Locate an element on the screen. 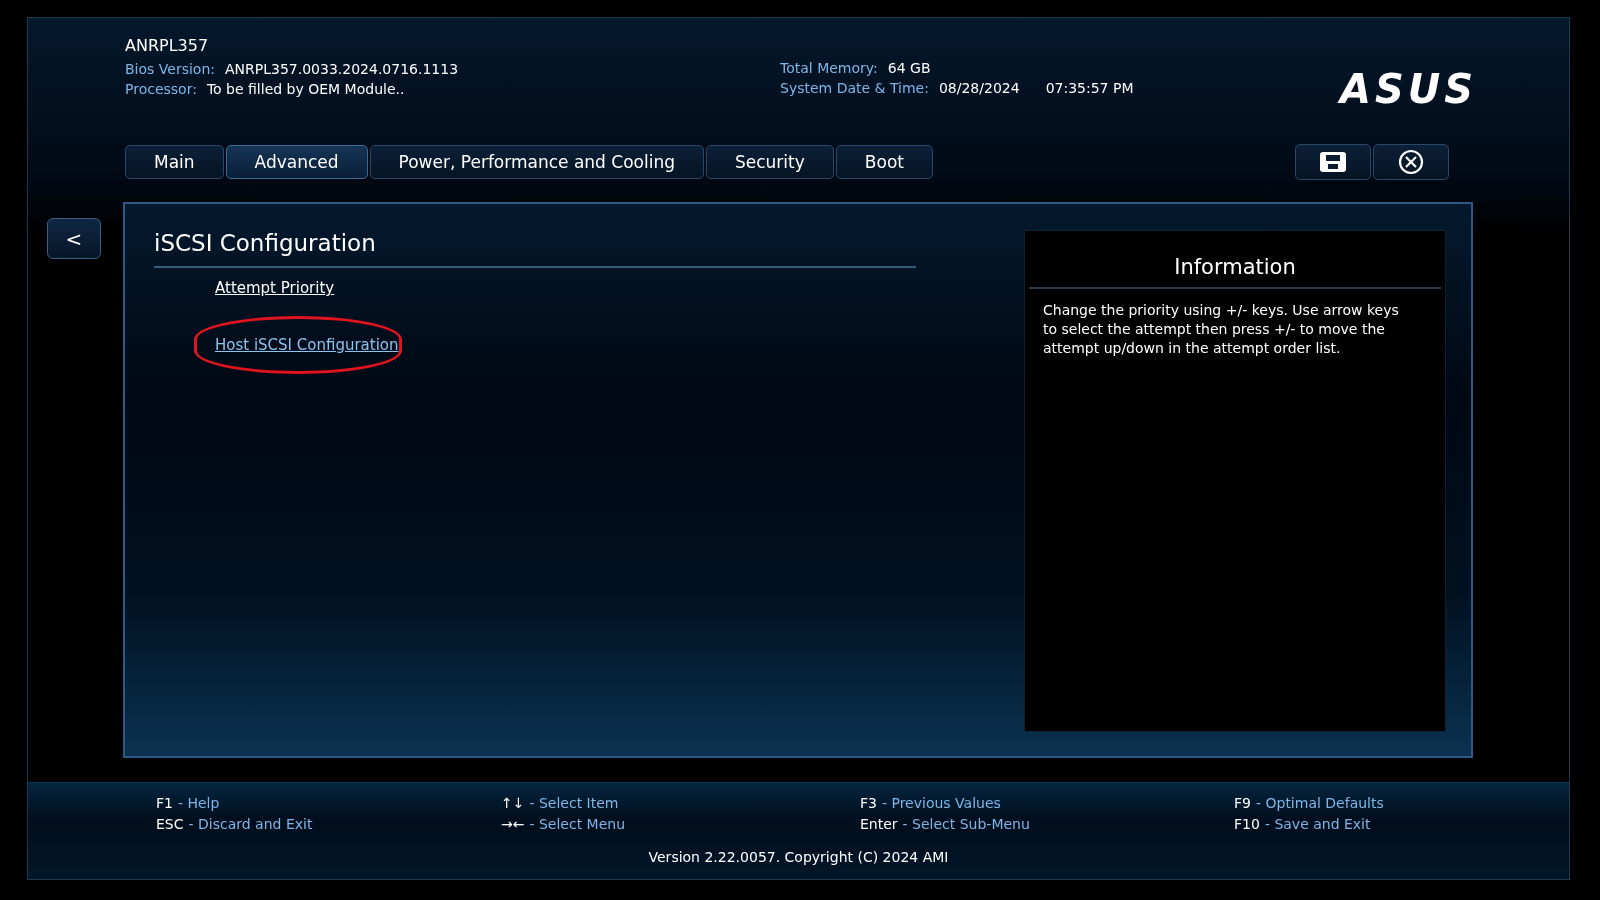 This screenshot has height=900, width=1600. key-name: F9 is located at coordinates (1242, 803).